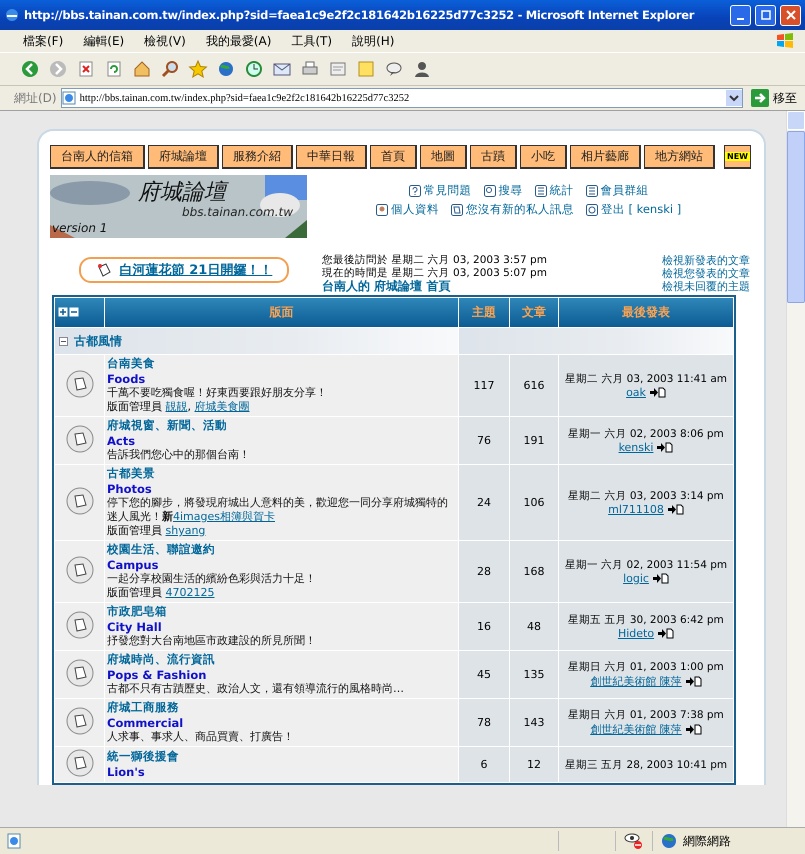  What do you see at coordinates (679, 157) in the screenshot?
I see `nav-tab: 地方網站` at bounding box center [679, 157].